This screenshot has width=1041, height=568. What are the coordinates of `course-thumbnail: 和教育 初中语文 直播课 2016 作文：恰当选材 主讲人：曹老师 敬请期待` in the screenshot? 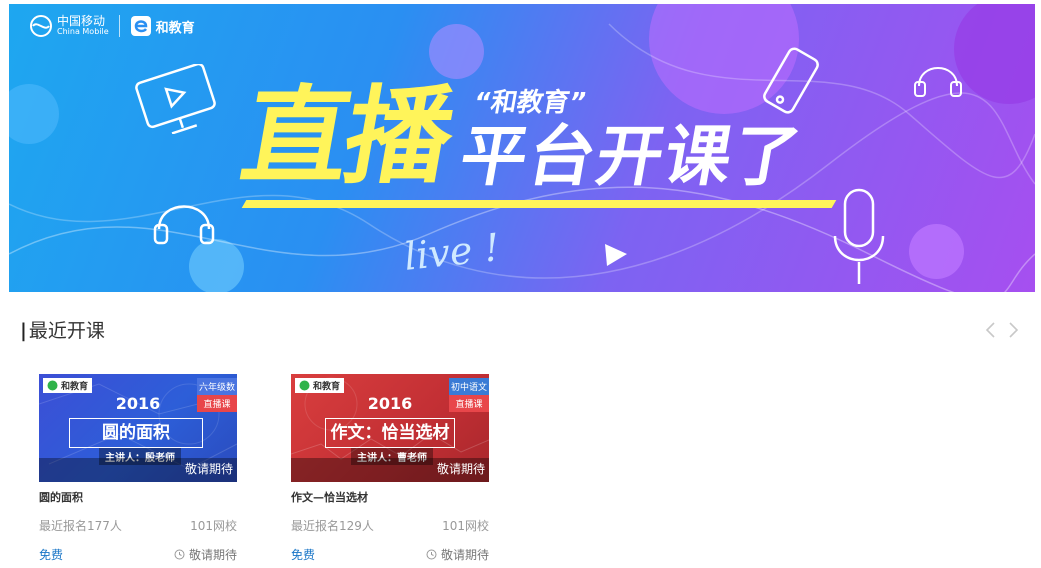 It's located at (390, 428).